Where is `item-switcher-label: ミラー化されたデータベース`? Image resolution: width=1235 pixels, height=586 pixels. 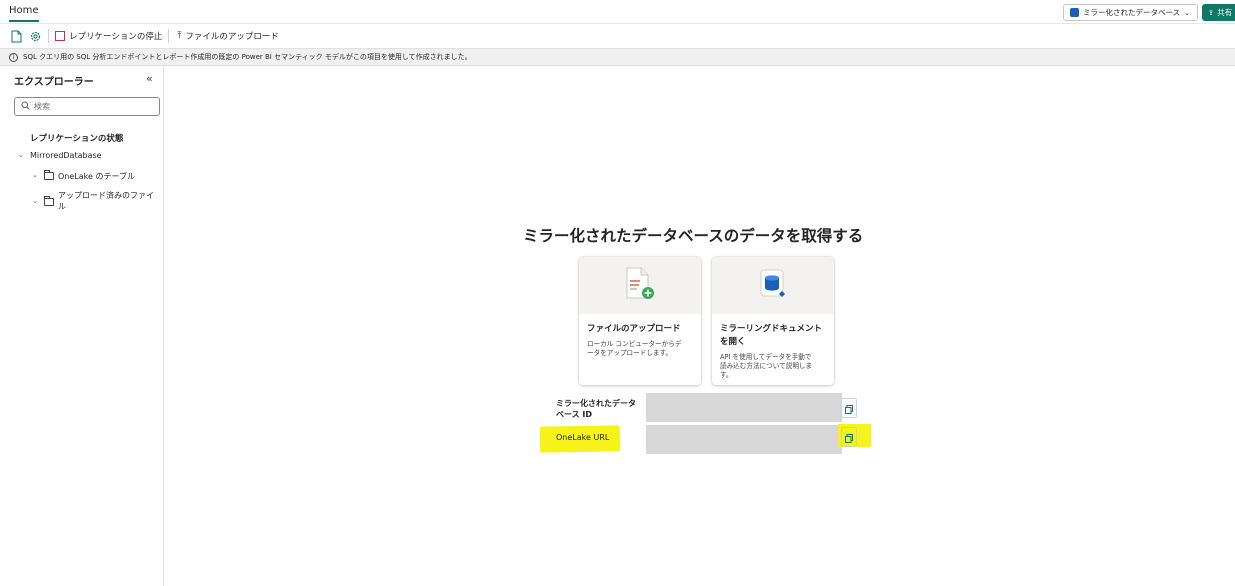 item-switcher-label: ミラー化されたデータベース is located at coordinates (1132, 12).